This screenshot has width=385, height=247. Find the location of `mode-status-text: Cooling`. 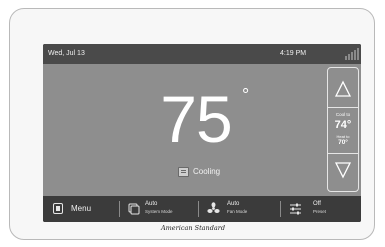

mode-status-text: Cooling is located at coordinates (207, 171).